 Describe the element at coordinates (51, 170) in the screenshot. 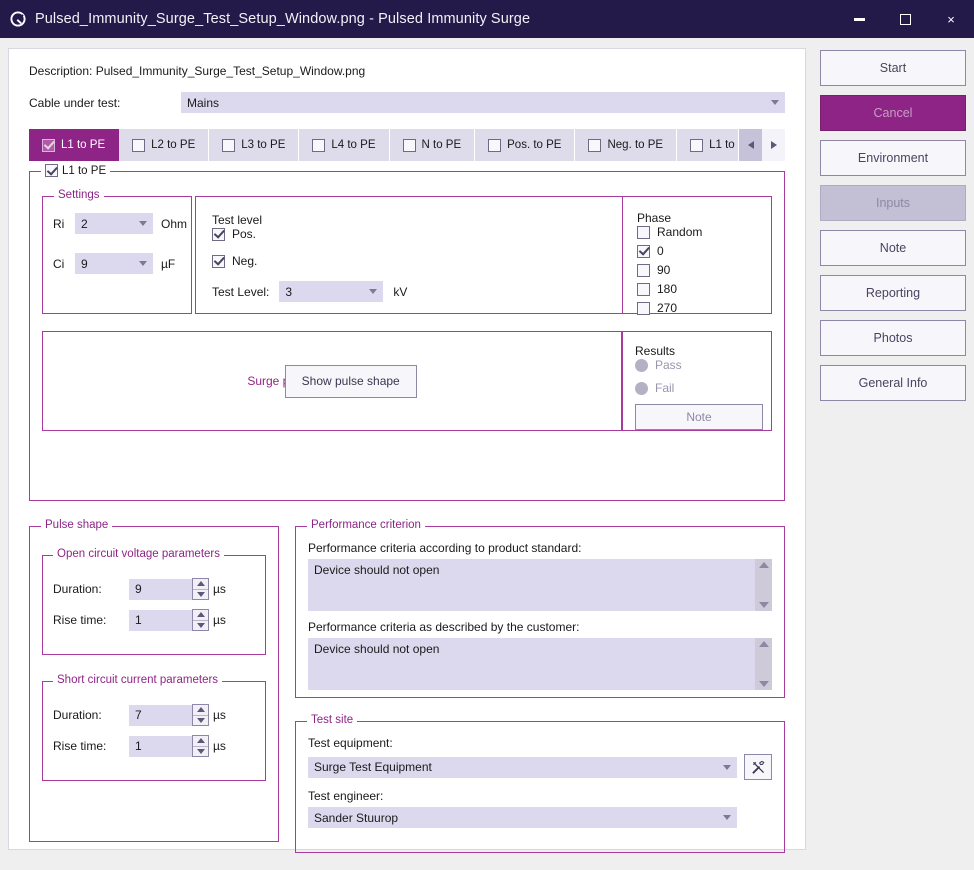

I see `l1-to-pe-enable-checkbox` at that location.